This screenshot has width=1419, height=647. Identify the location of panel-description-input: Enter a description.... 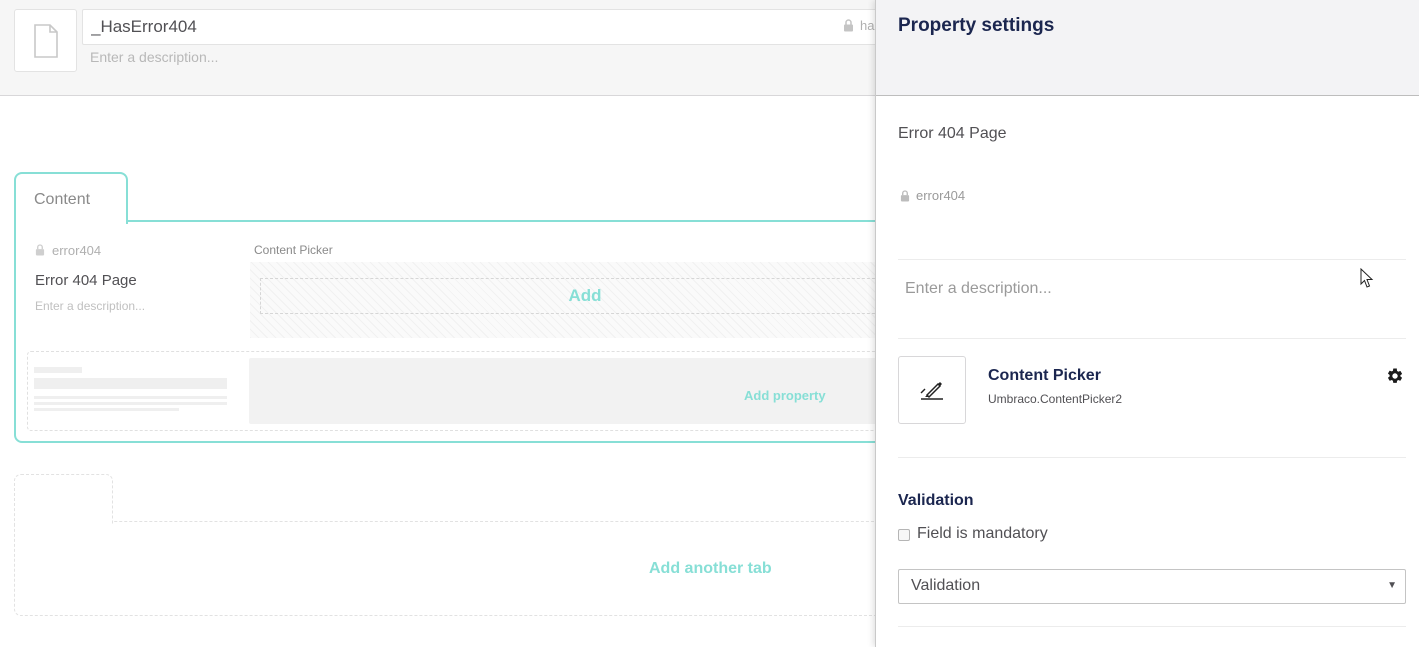
(978, 289).